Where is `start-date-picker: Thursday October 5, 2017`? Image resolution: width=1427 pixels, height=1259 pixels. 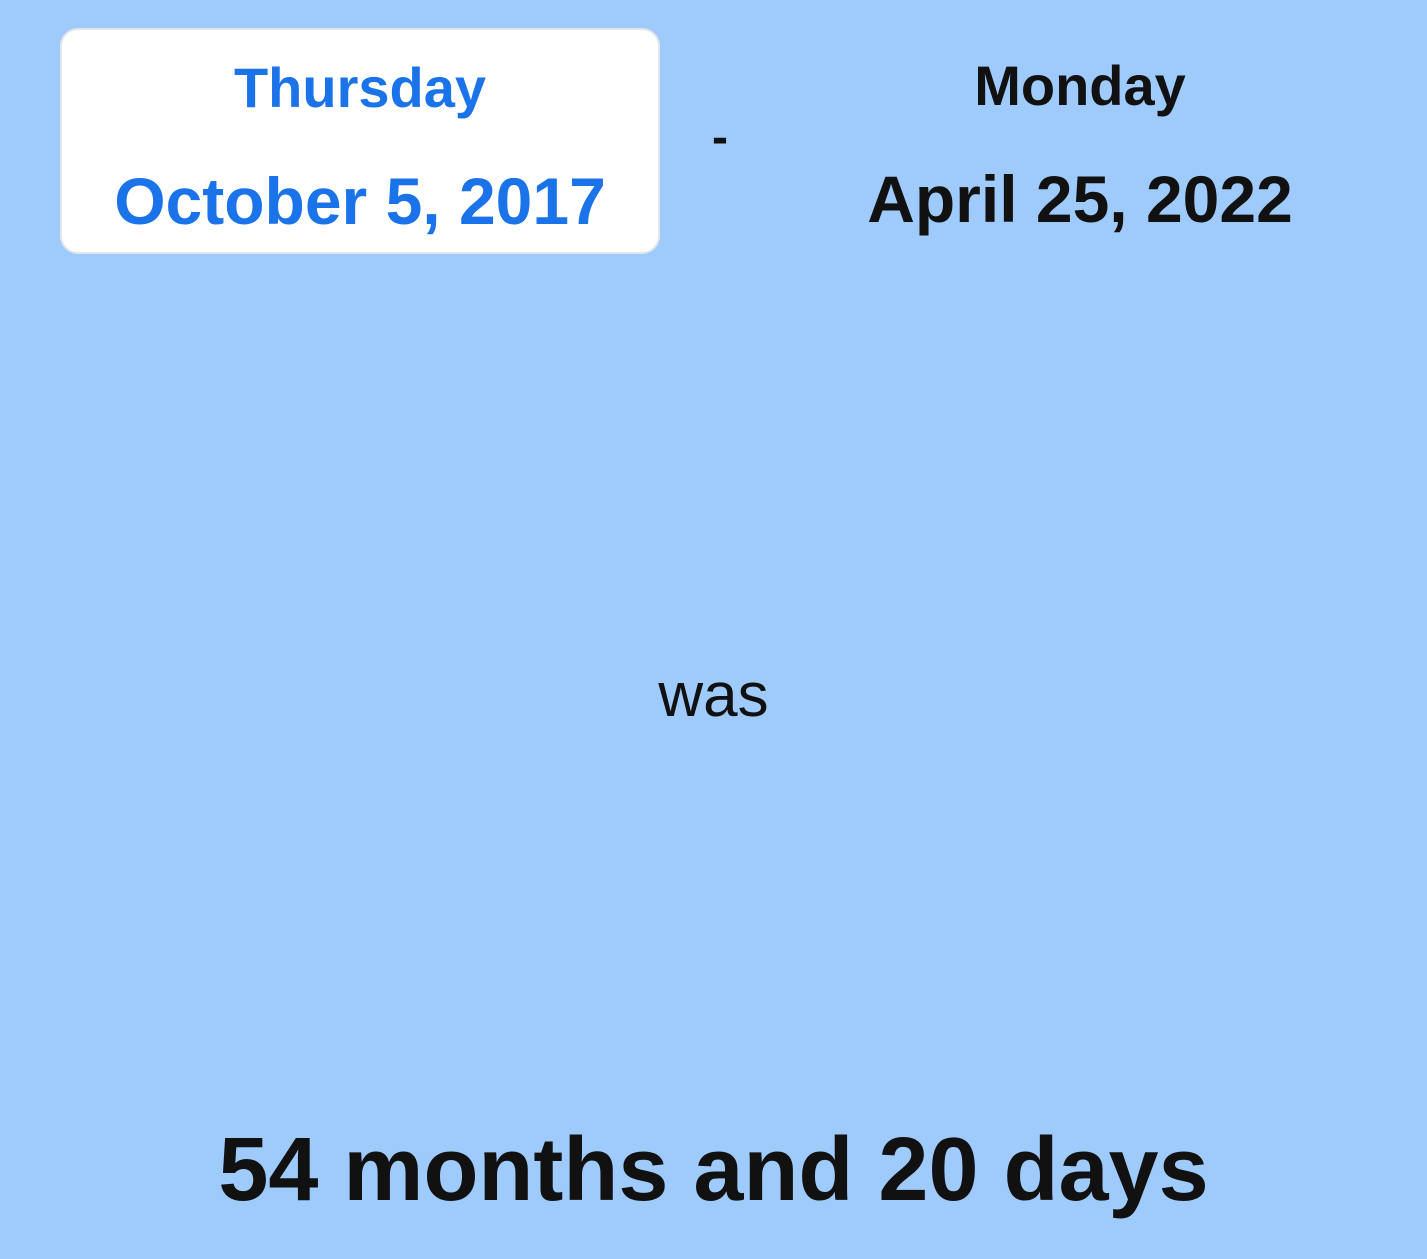
start-date-picker: Thursday October 5, 2017 is located at coordinates (360, 141).